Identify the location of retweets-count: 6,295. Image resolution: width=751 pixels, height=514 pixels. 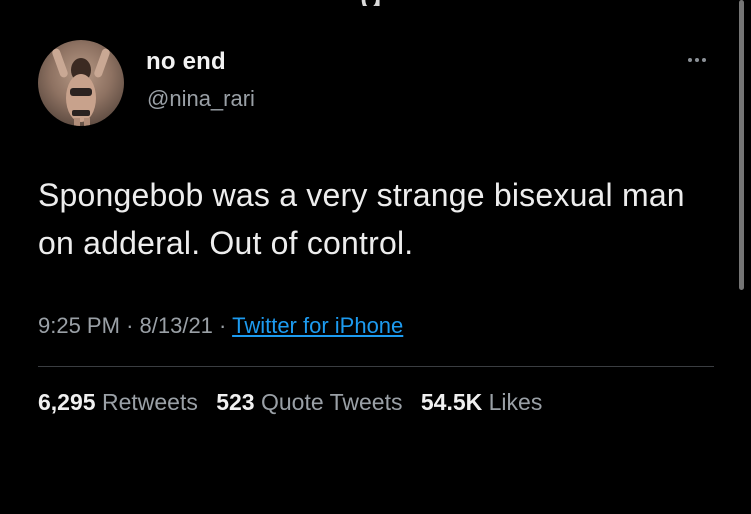
(67, 402).